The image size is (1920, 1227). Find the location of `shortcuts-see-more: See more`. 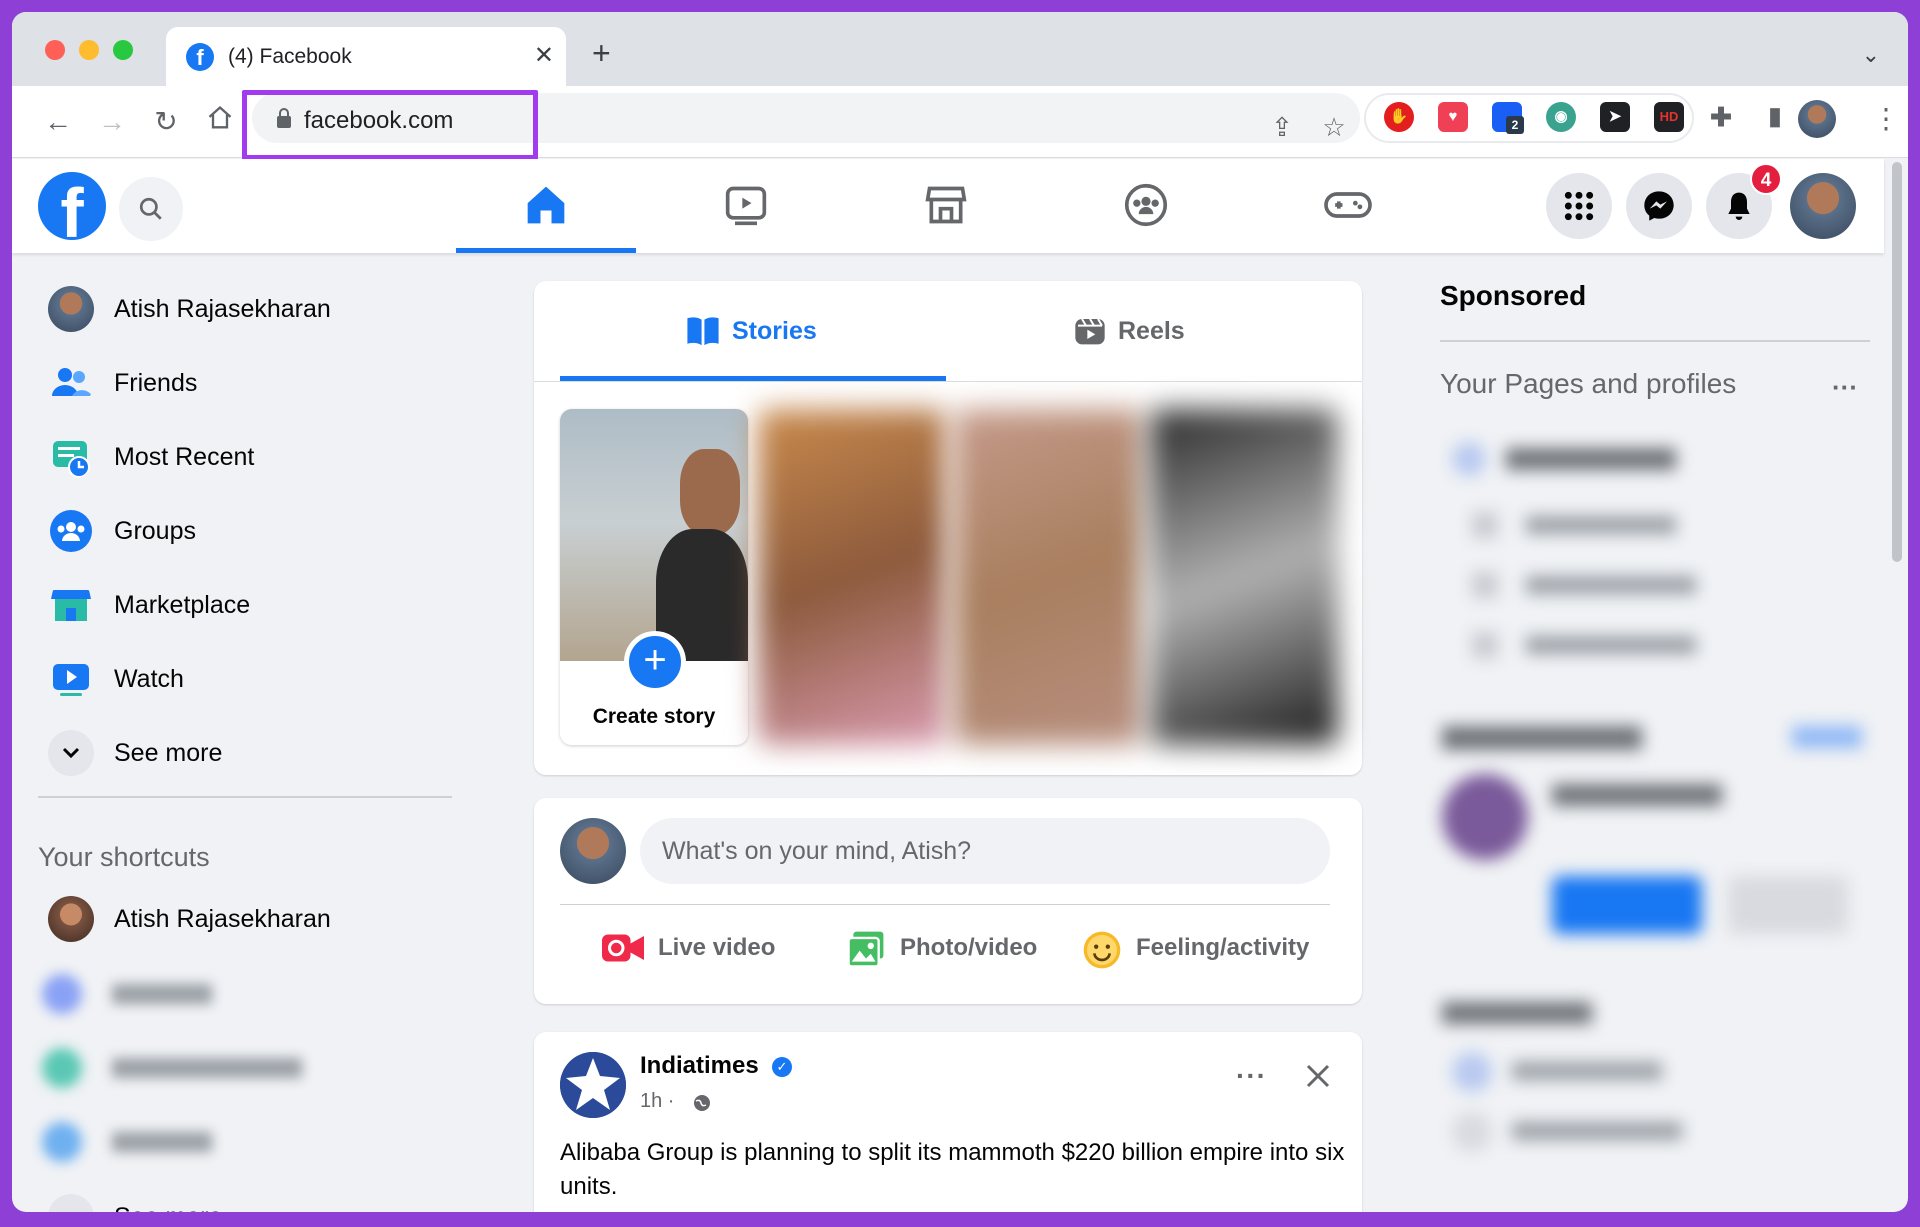

shortcuts-see-more: See more is located at coordinates (258, 1199).